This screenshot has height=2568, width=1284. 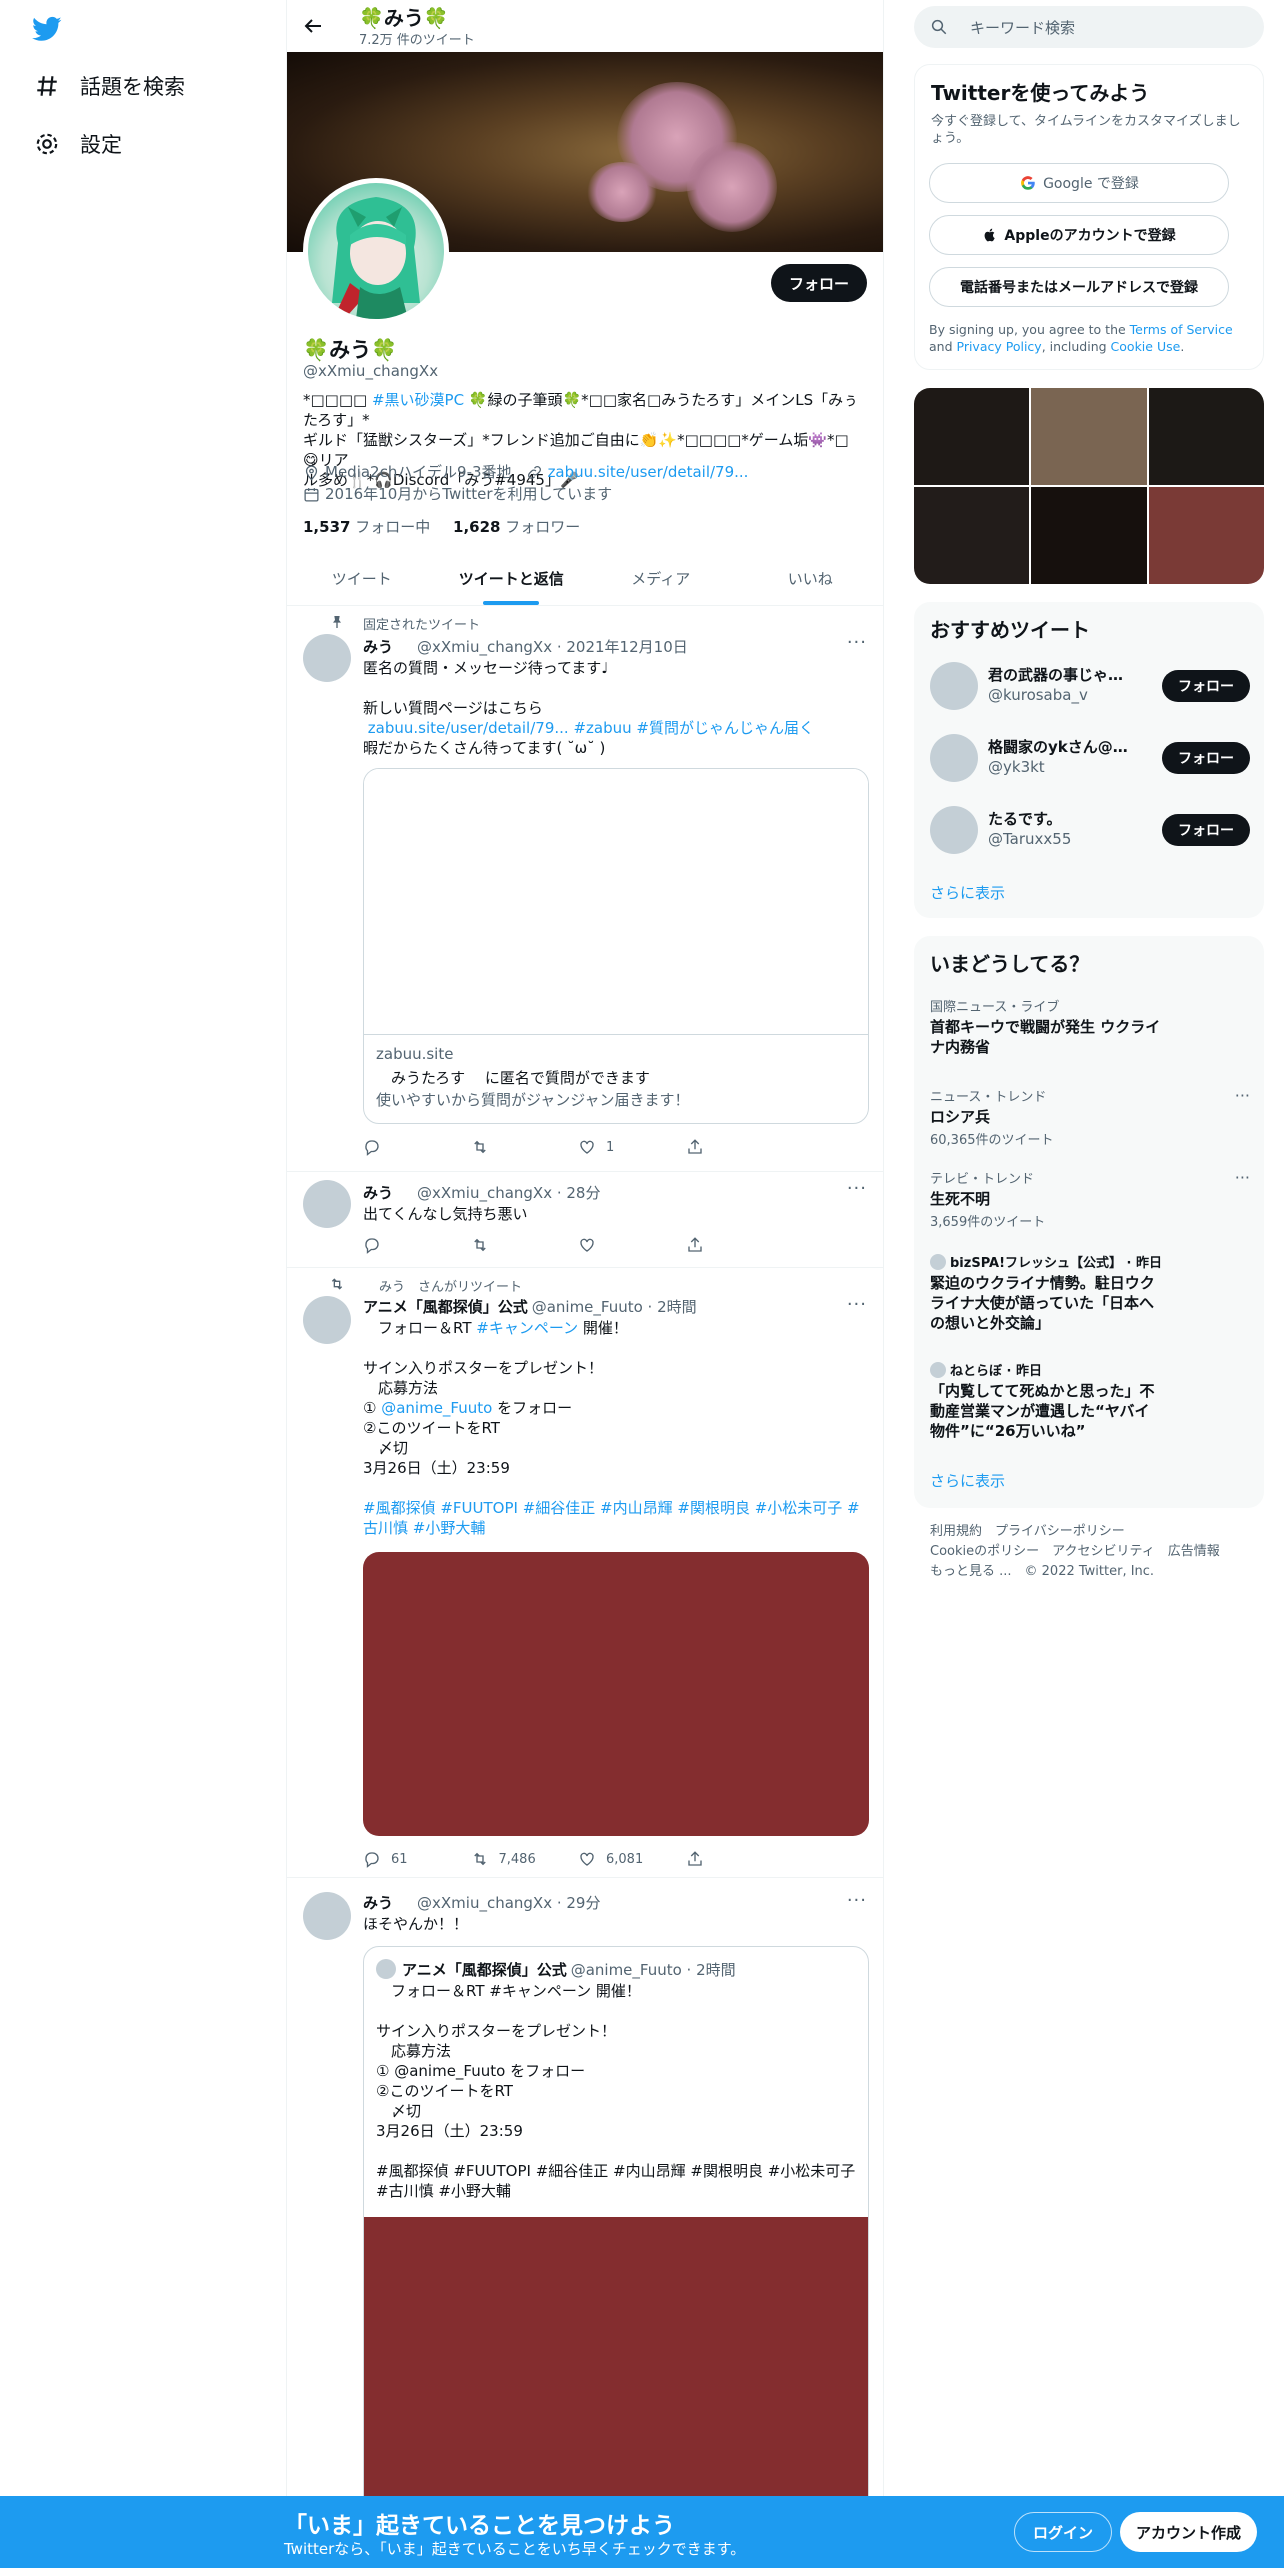 What do you see at coordinates (508, 1903) in the screenshot?
I see `tweet-handle-time: @xXmiu_changXx · 29分` at bounding box center [508, 1903].